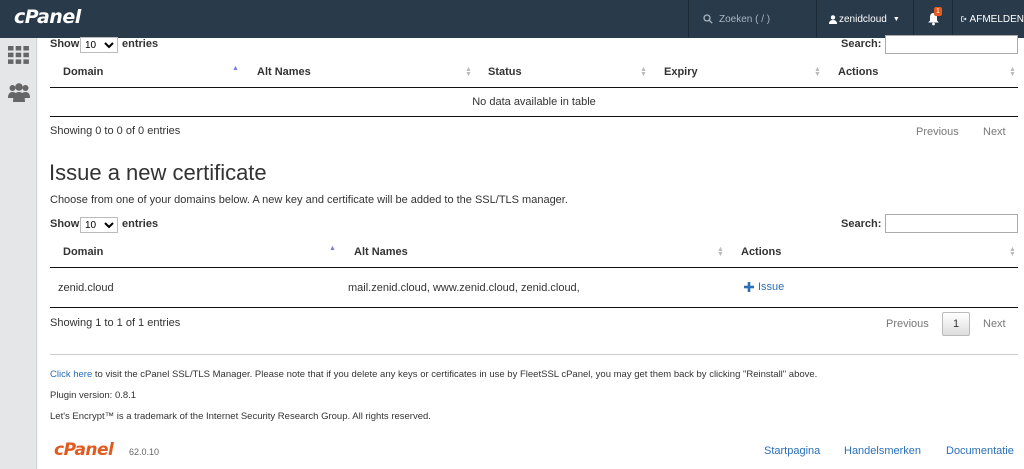 Image resolution: width=1024 pixels, height=469 pixels. I want to click on footer-cpanel-logo: cPanel, so click(84, 450).